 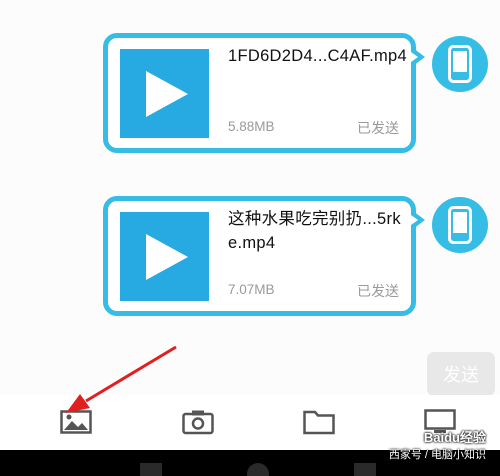 I want to click on back-key, so click(x=151, y=469).